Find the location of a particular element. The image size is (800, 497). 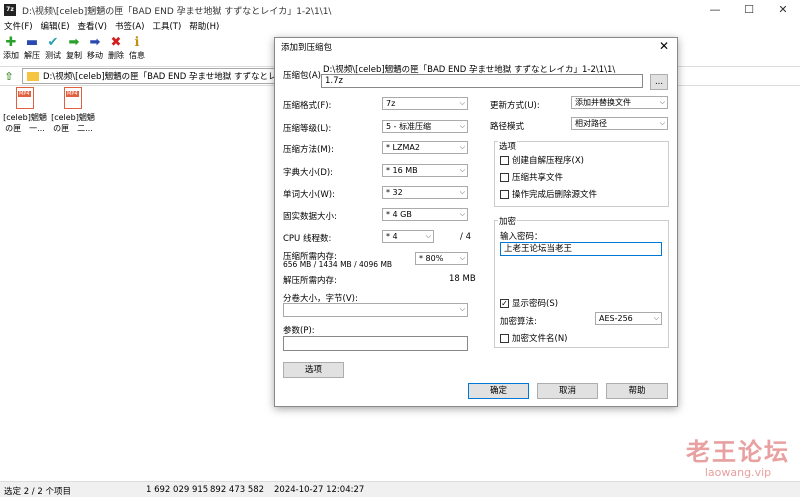

move-button: ➡ 移动 is located at coordinates (95, 50).